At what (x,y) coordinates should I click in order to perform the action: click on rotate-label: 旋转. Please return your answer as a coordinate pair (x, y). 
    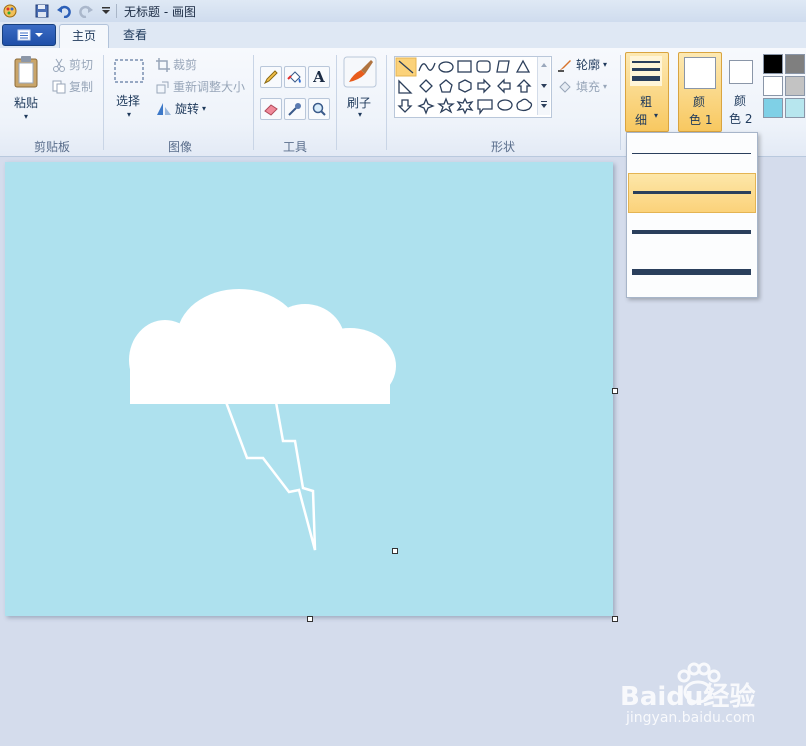
    Looking at the image, I should click on (187, 109).